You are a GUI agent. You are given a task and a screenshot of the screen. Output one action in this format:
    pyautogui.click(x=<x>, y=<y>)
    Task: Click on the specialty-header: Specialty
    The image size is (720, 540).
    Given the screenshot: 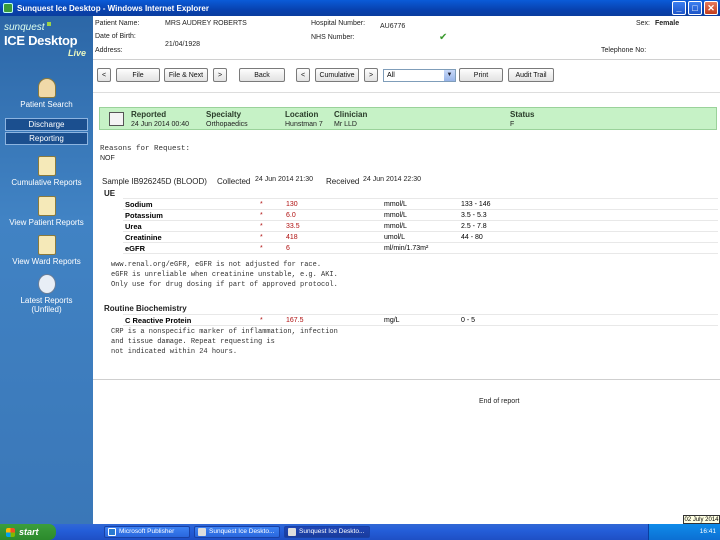 What is the action you would take?
    pyautogui.click(x=224, y=114)
    